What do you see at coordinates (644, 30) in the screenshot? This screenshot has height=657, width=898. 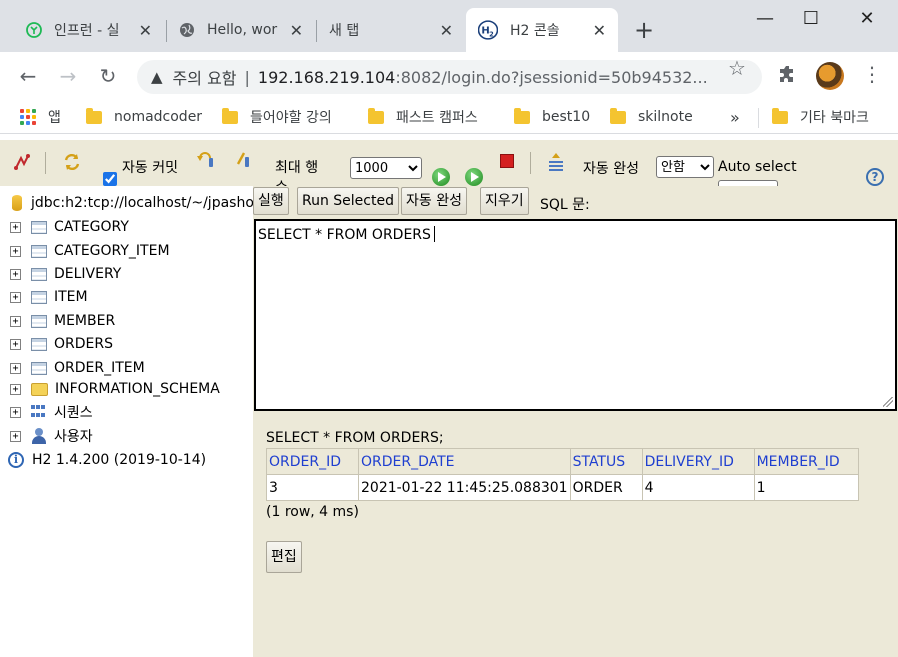 I see `new-tab-button: +` at bounding box center [644, 30].